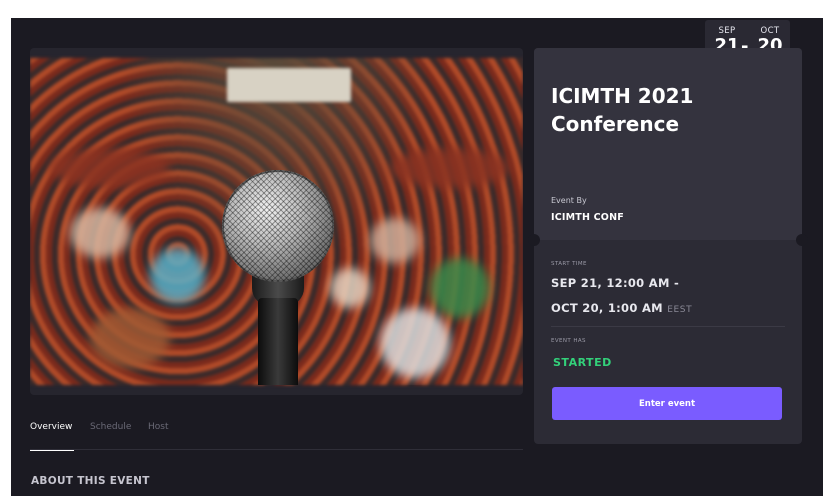  What do you see at coordinates (802, 240) in the screenshot?
I see `ticket-notch-right` at bounding box center [802, 240].